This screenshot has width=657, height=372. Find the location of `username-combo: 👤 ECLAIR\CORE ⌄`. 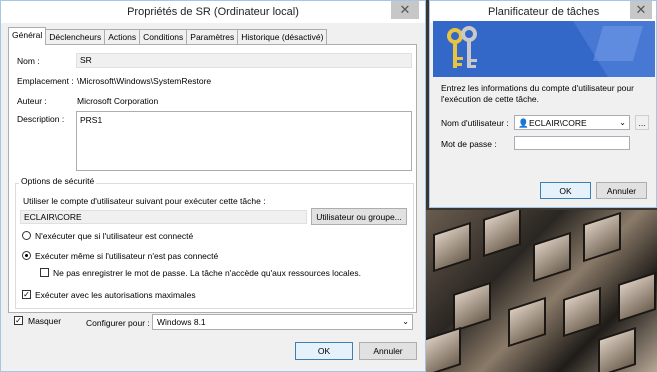

username-combo: 👤 ECLAIR\CORE ⌄ is located at coordinates (572, 122).